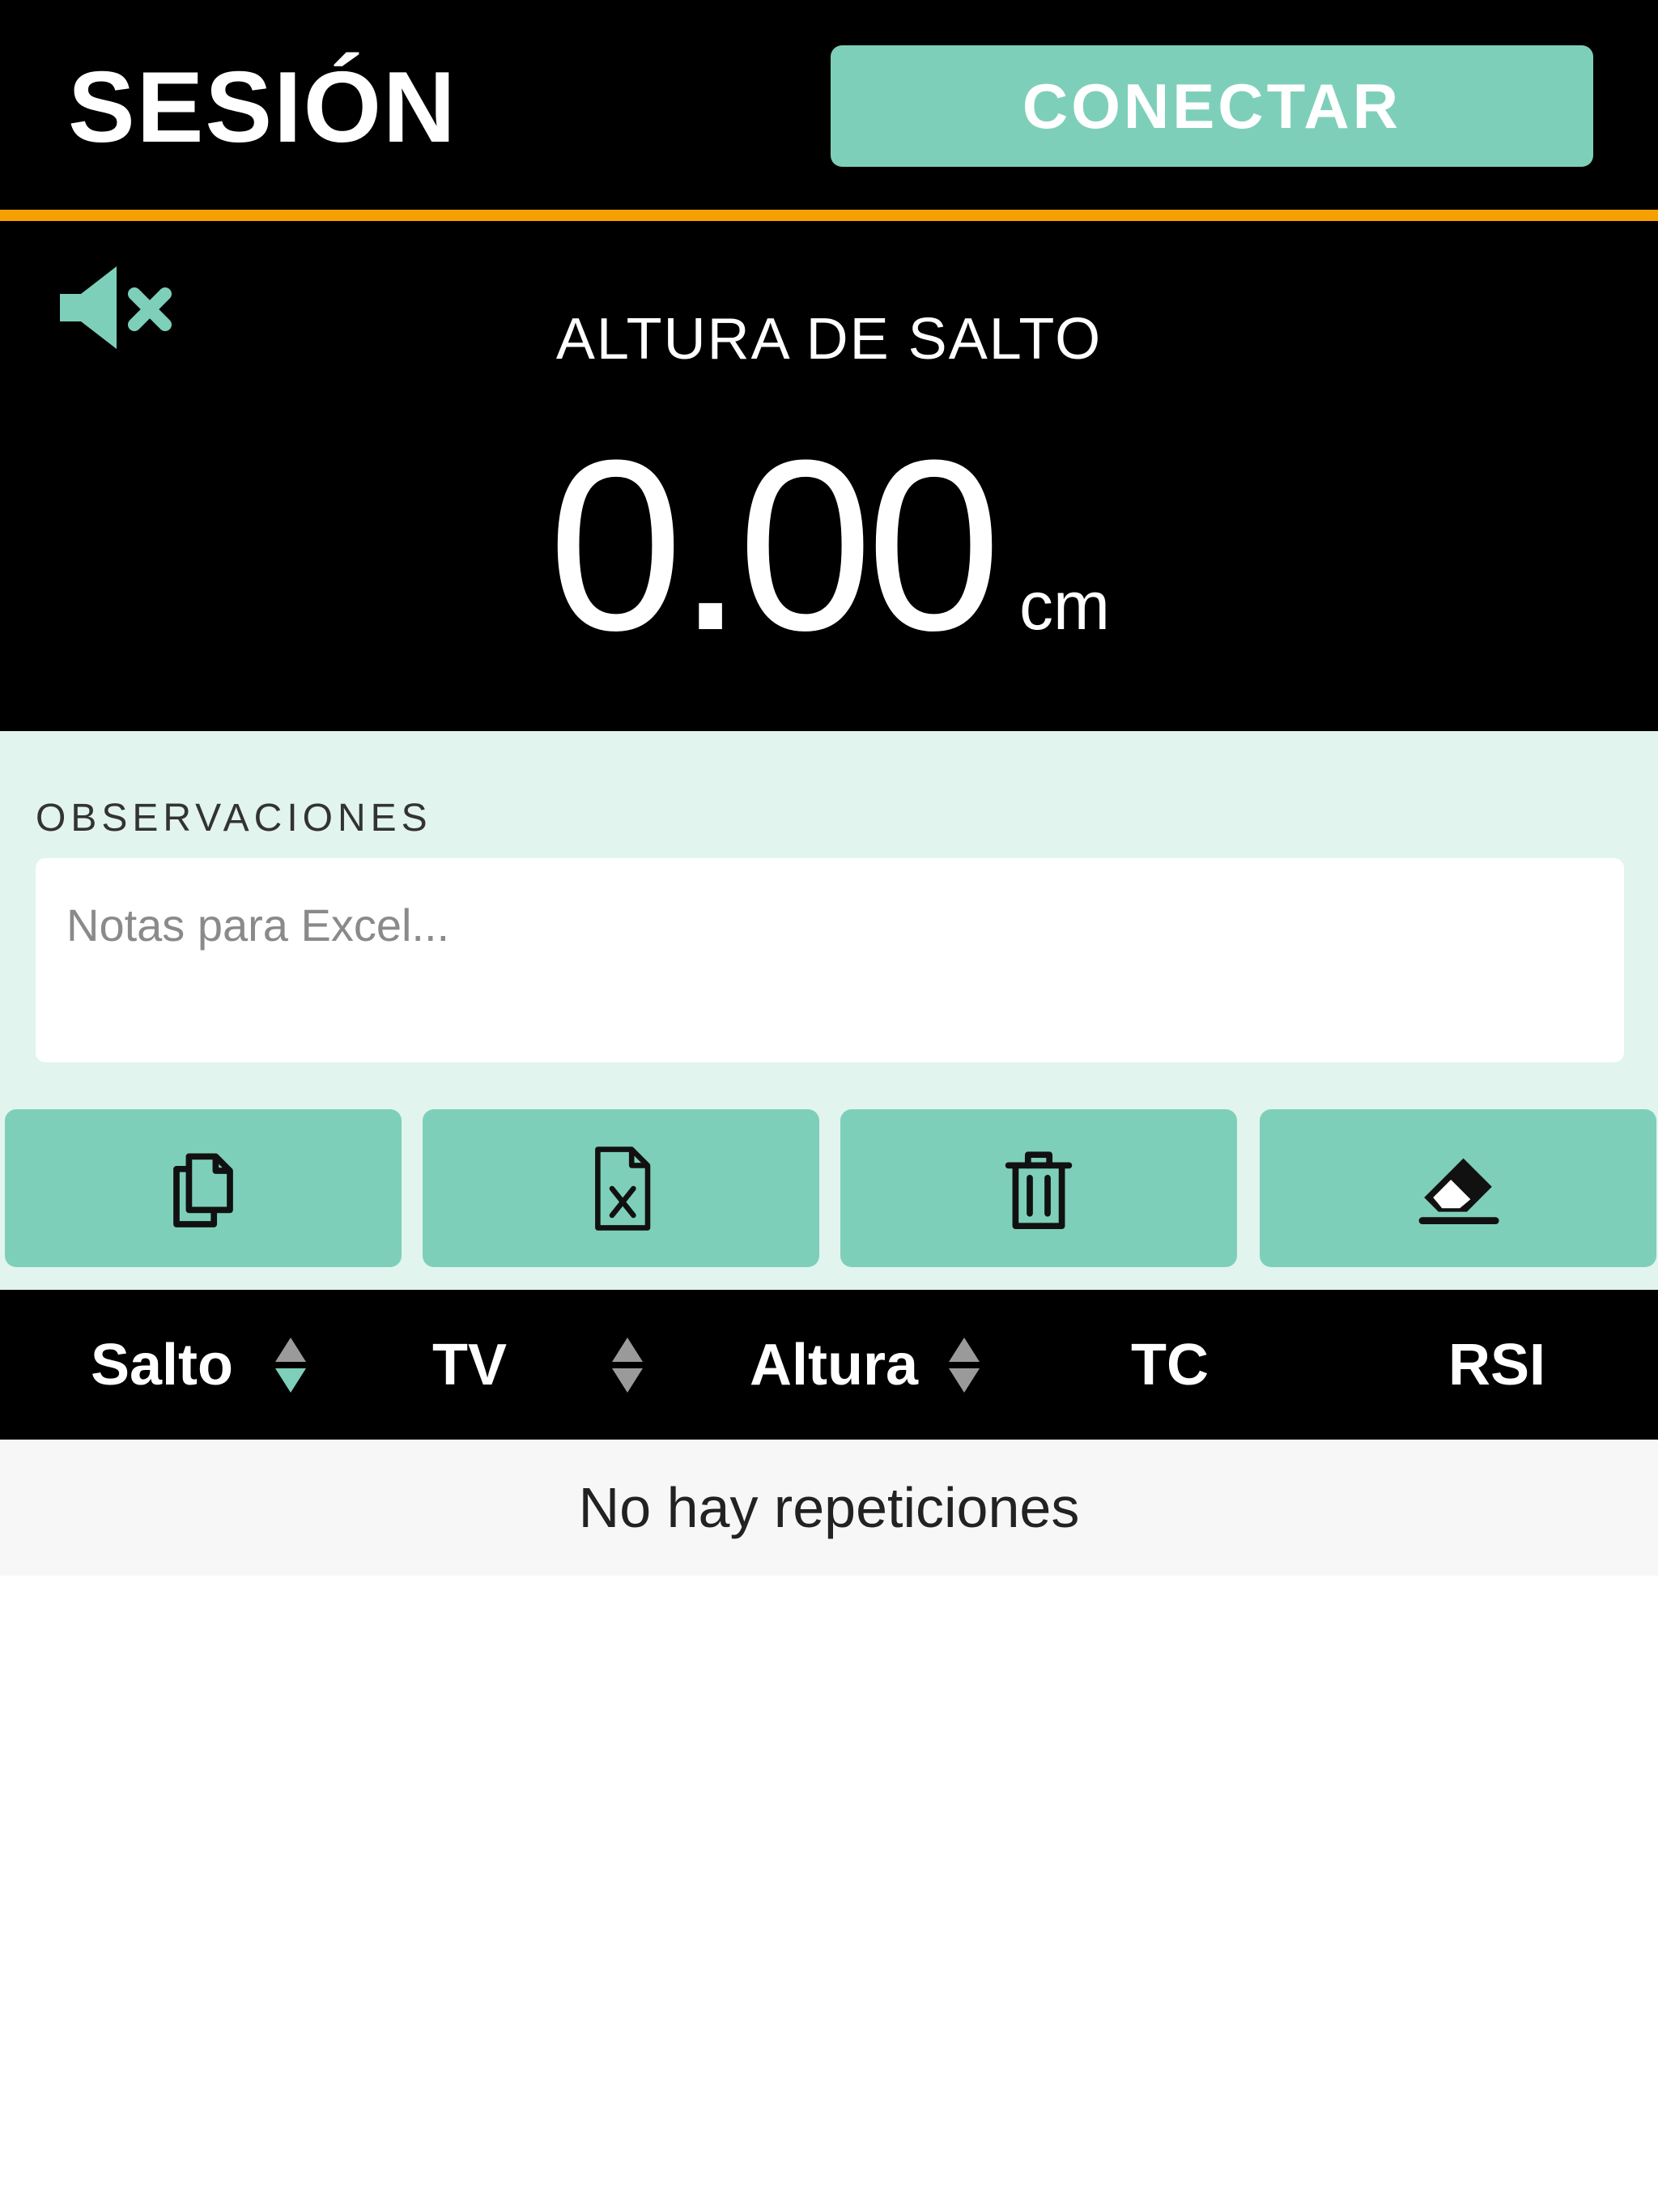 The image size is (1658, 2212). Describe the element at coordinates (1458, 1191) in the screenshot. I see `eraser-icon` at that location.